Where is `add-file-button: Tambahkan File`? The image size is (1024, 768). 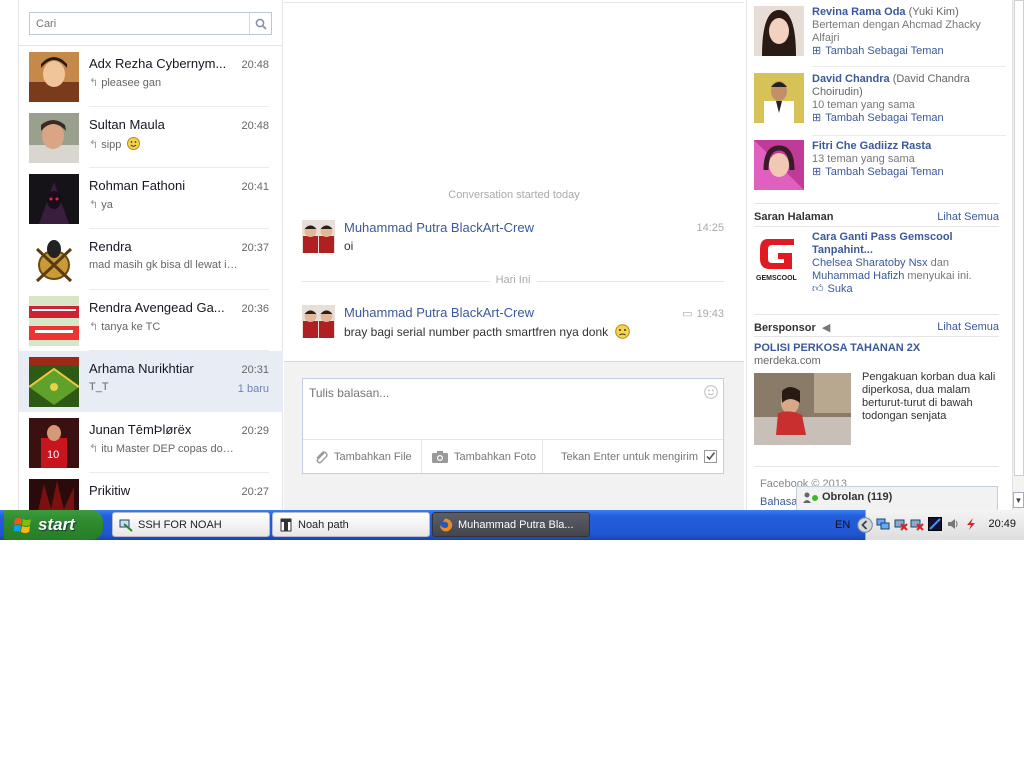 add-file-button: Tambahkan File is located at coordinates (362, 456).